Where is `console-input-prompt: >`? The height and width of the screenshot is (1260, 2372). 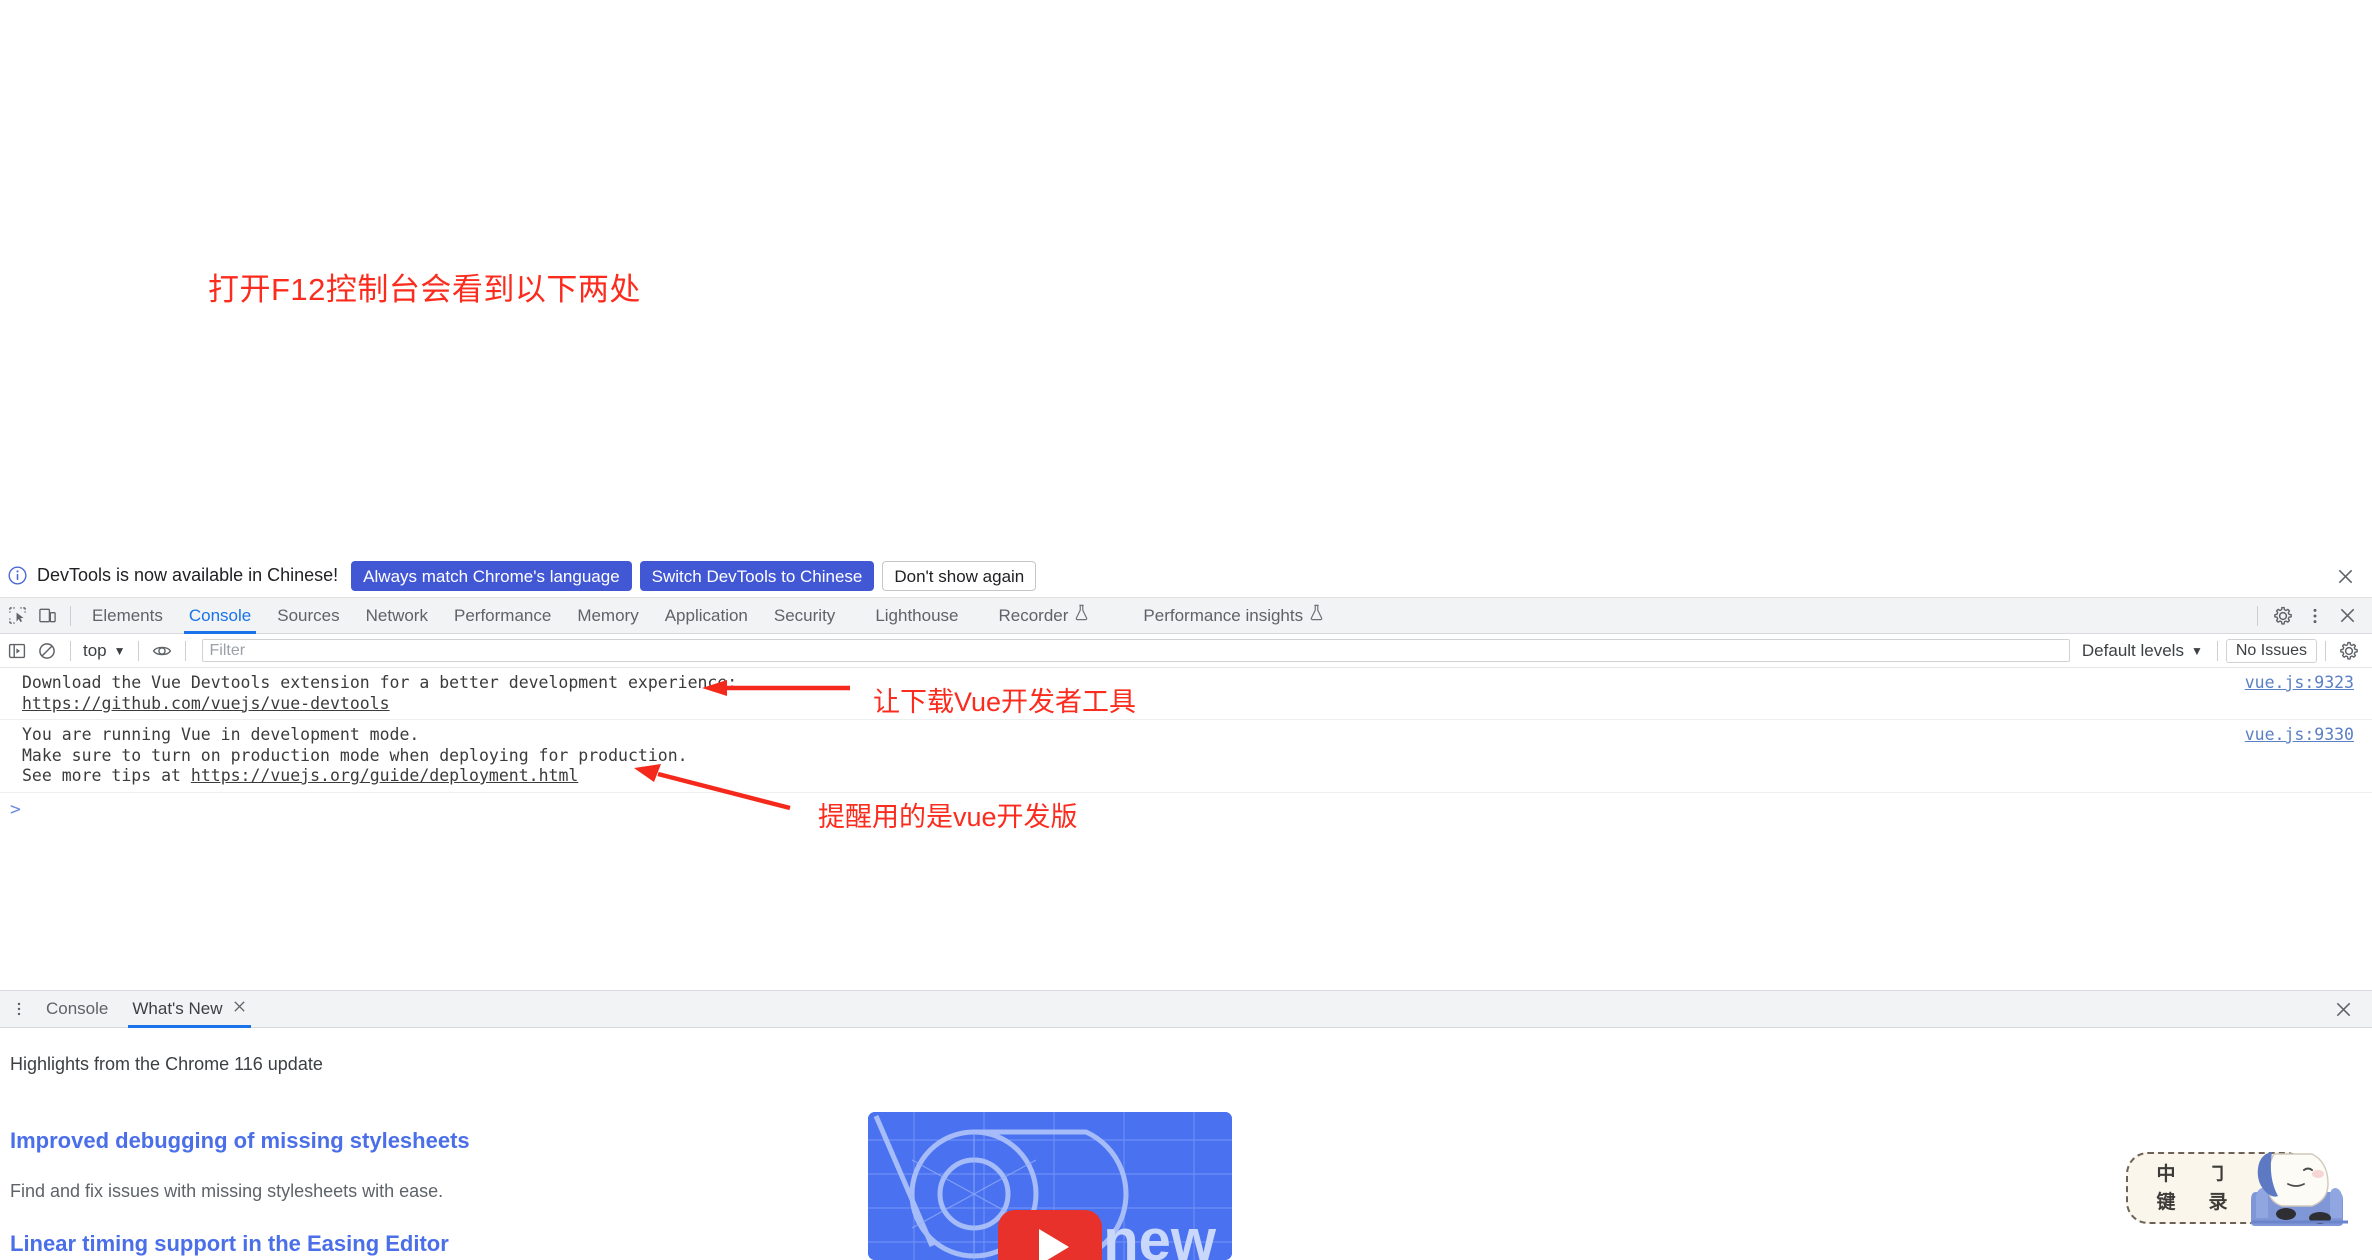
console-input-prompt: > is located at coordinates (1186, 809).